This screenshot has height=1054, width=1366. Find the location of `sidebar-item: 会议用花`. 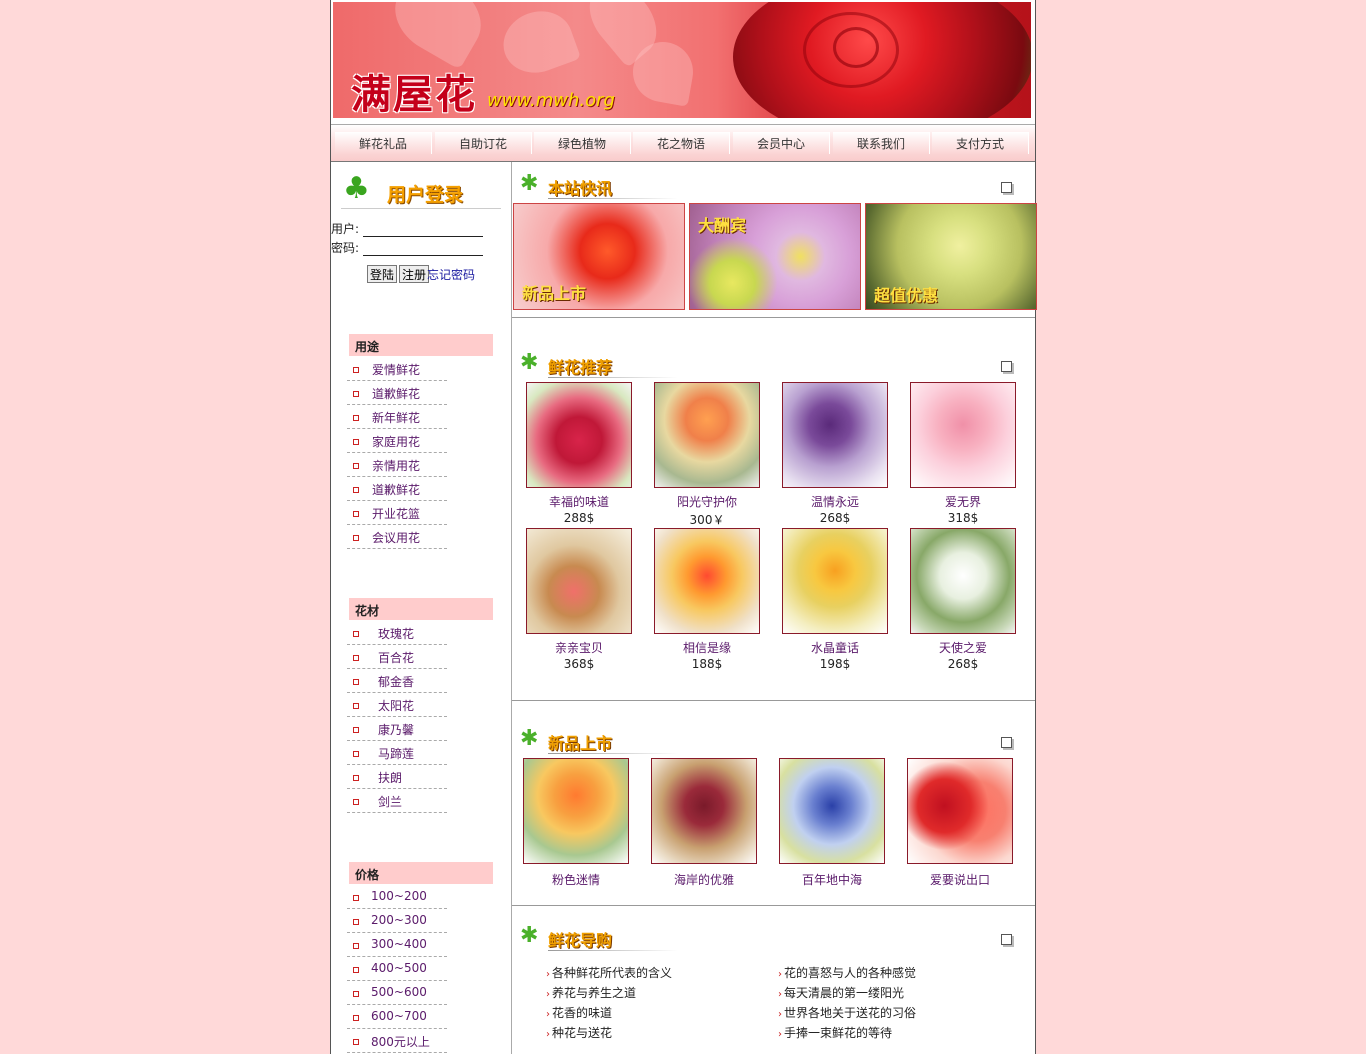

sidebar-item: 会议用花 is located at coordinates (397, 537).